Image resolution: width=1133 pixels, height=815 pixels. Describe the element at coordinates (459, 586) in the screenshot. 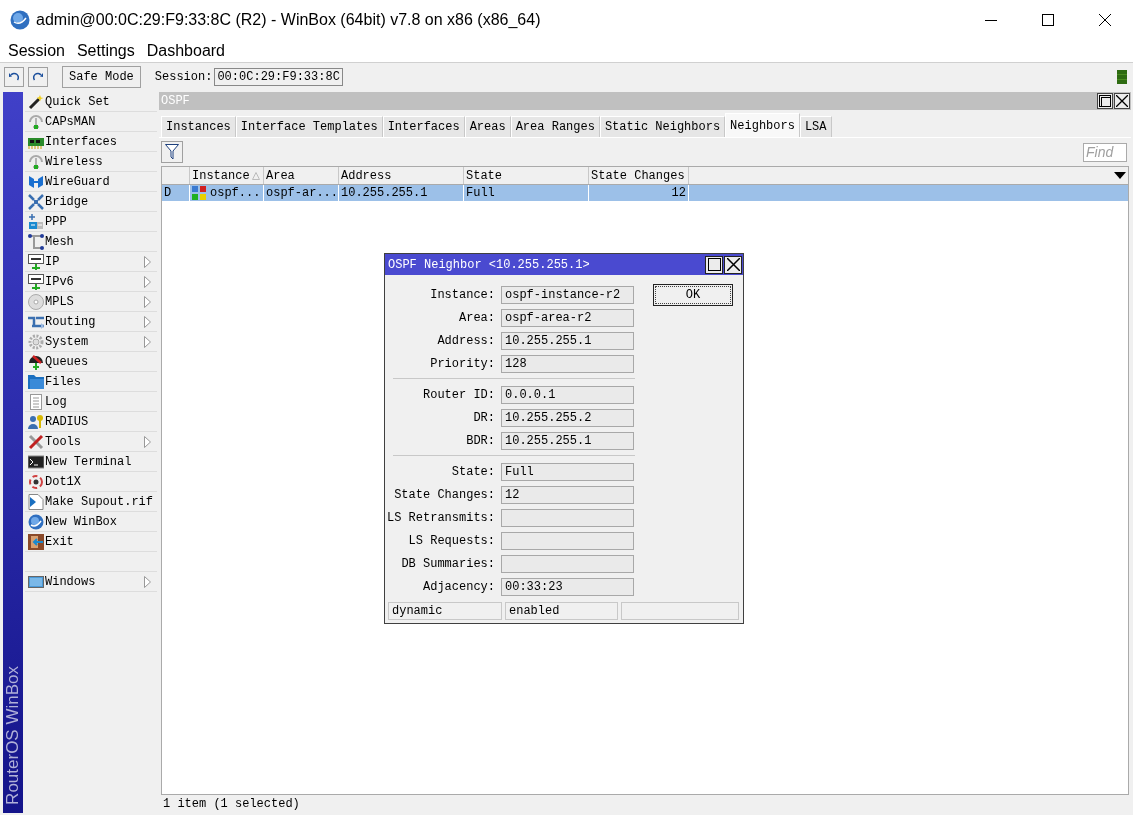

I see `field-label: Adjacency:` at that location.